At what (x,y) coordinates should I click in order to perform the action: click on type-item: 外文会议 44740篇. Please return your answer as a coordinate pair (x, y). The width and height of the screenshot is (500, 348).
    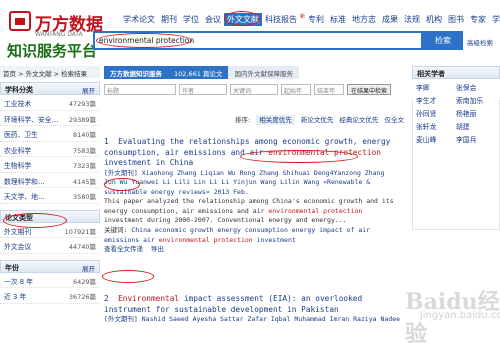
    Looking at the image, I should click on (50, 246).